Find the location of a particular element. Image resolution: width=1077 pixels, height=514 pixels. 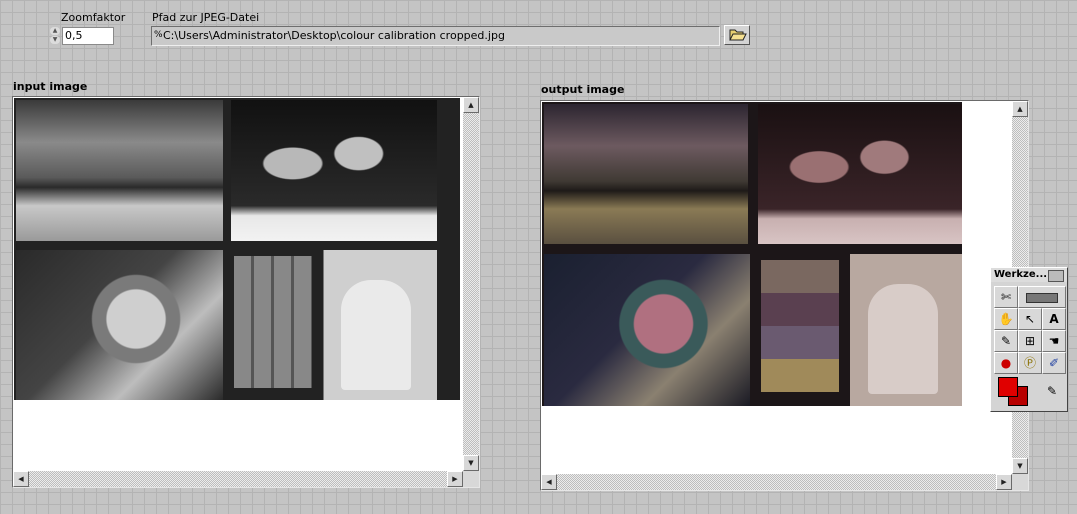

probe-tool-icon: Ⓟ is located at coordinates (1030, 363).